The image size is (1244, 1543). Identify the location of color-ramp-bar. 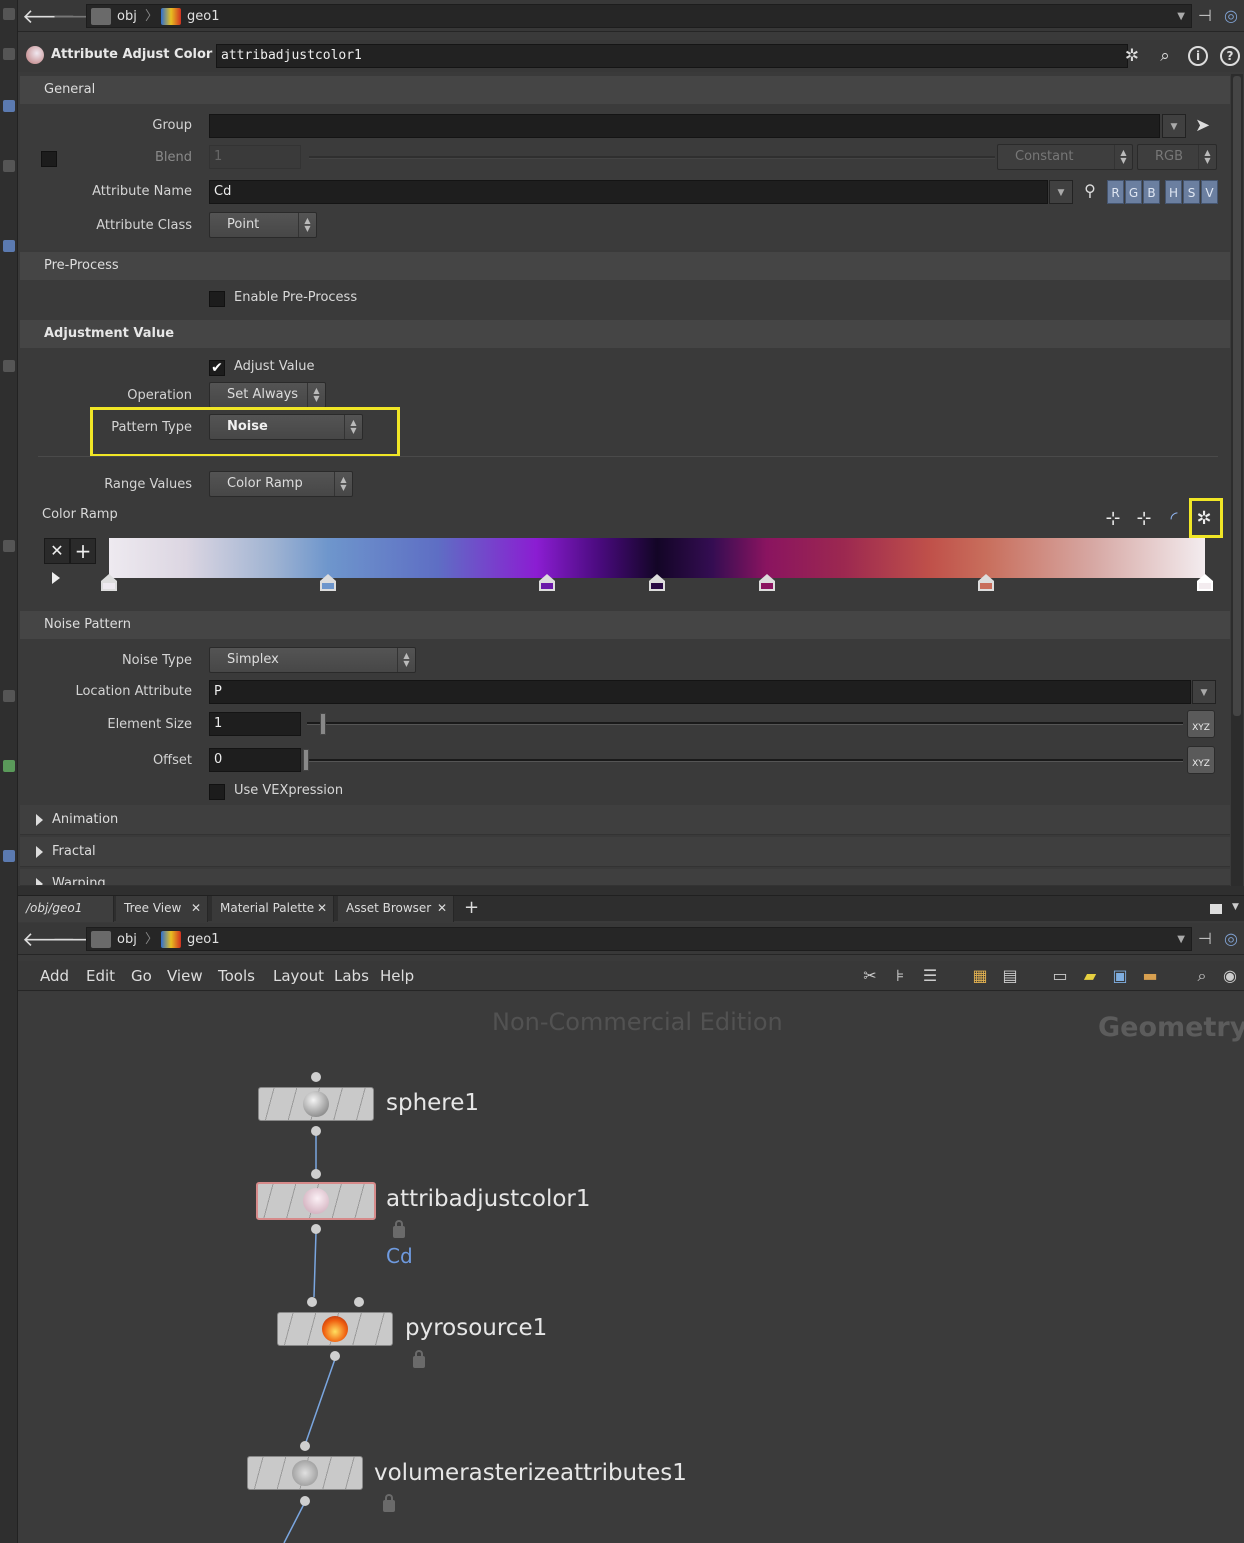
(657, 558).